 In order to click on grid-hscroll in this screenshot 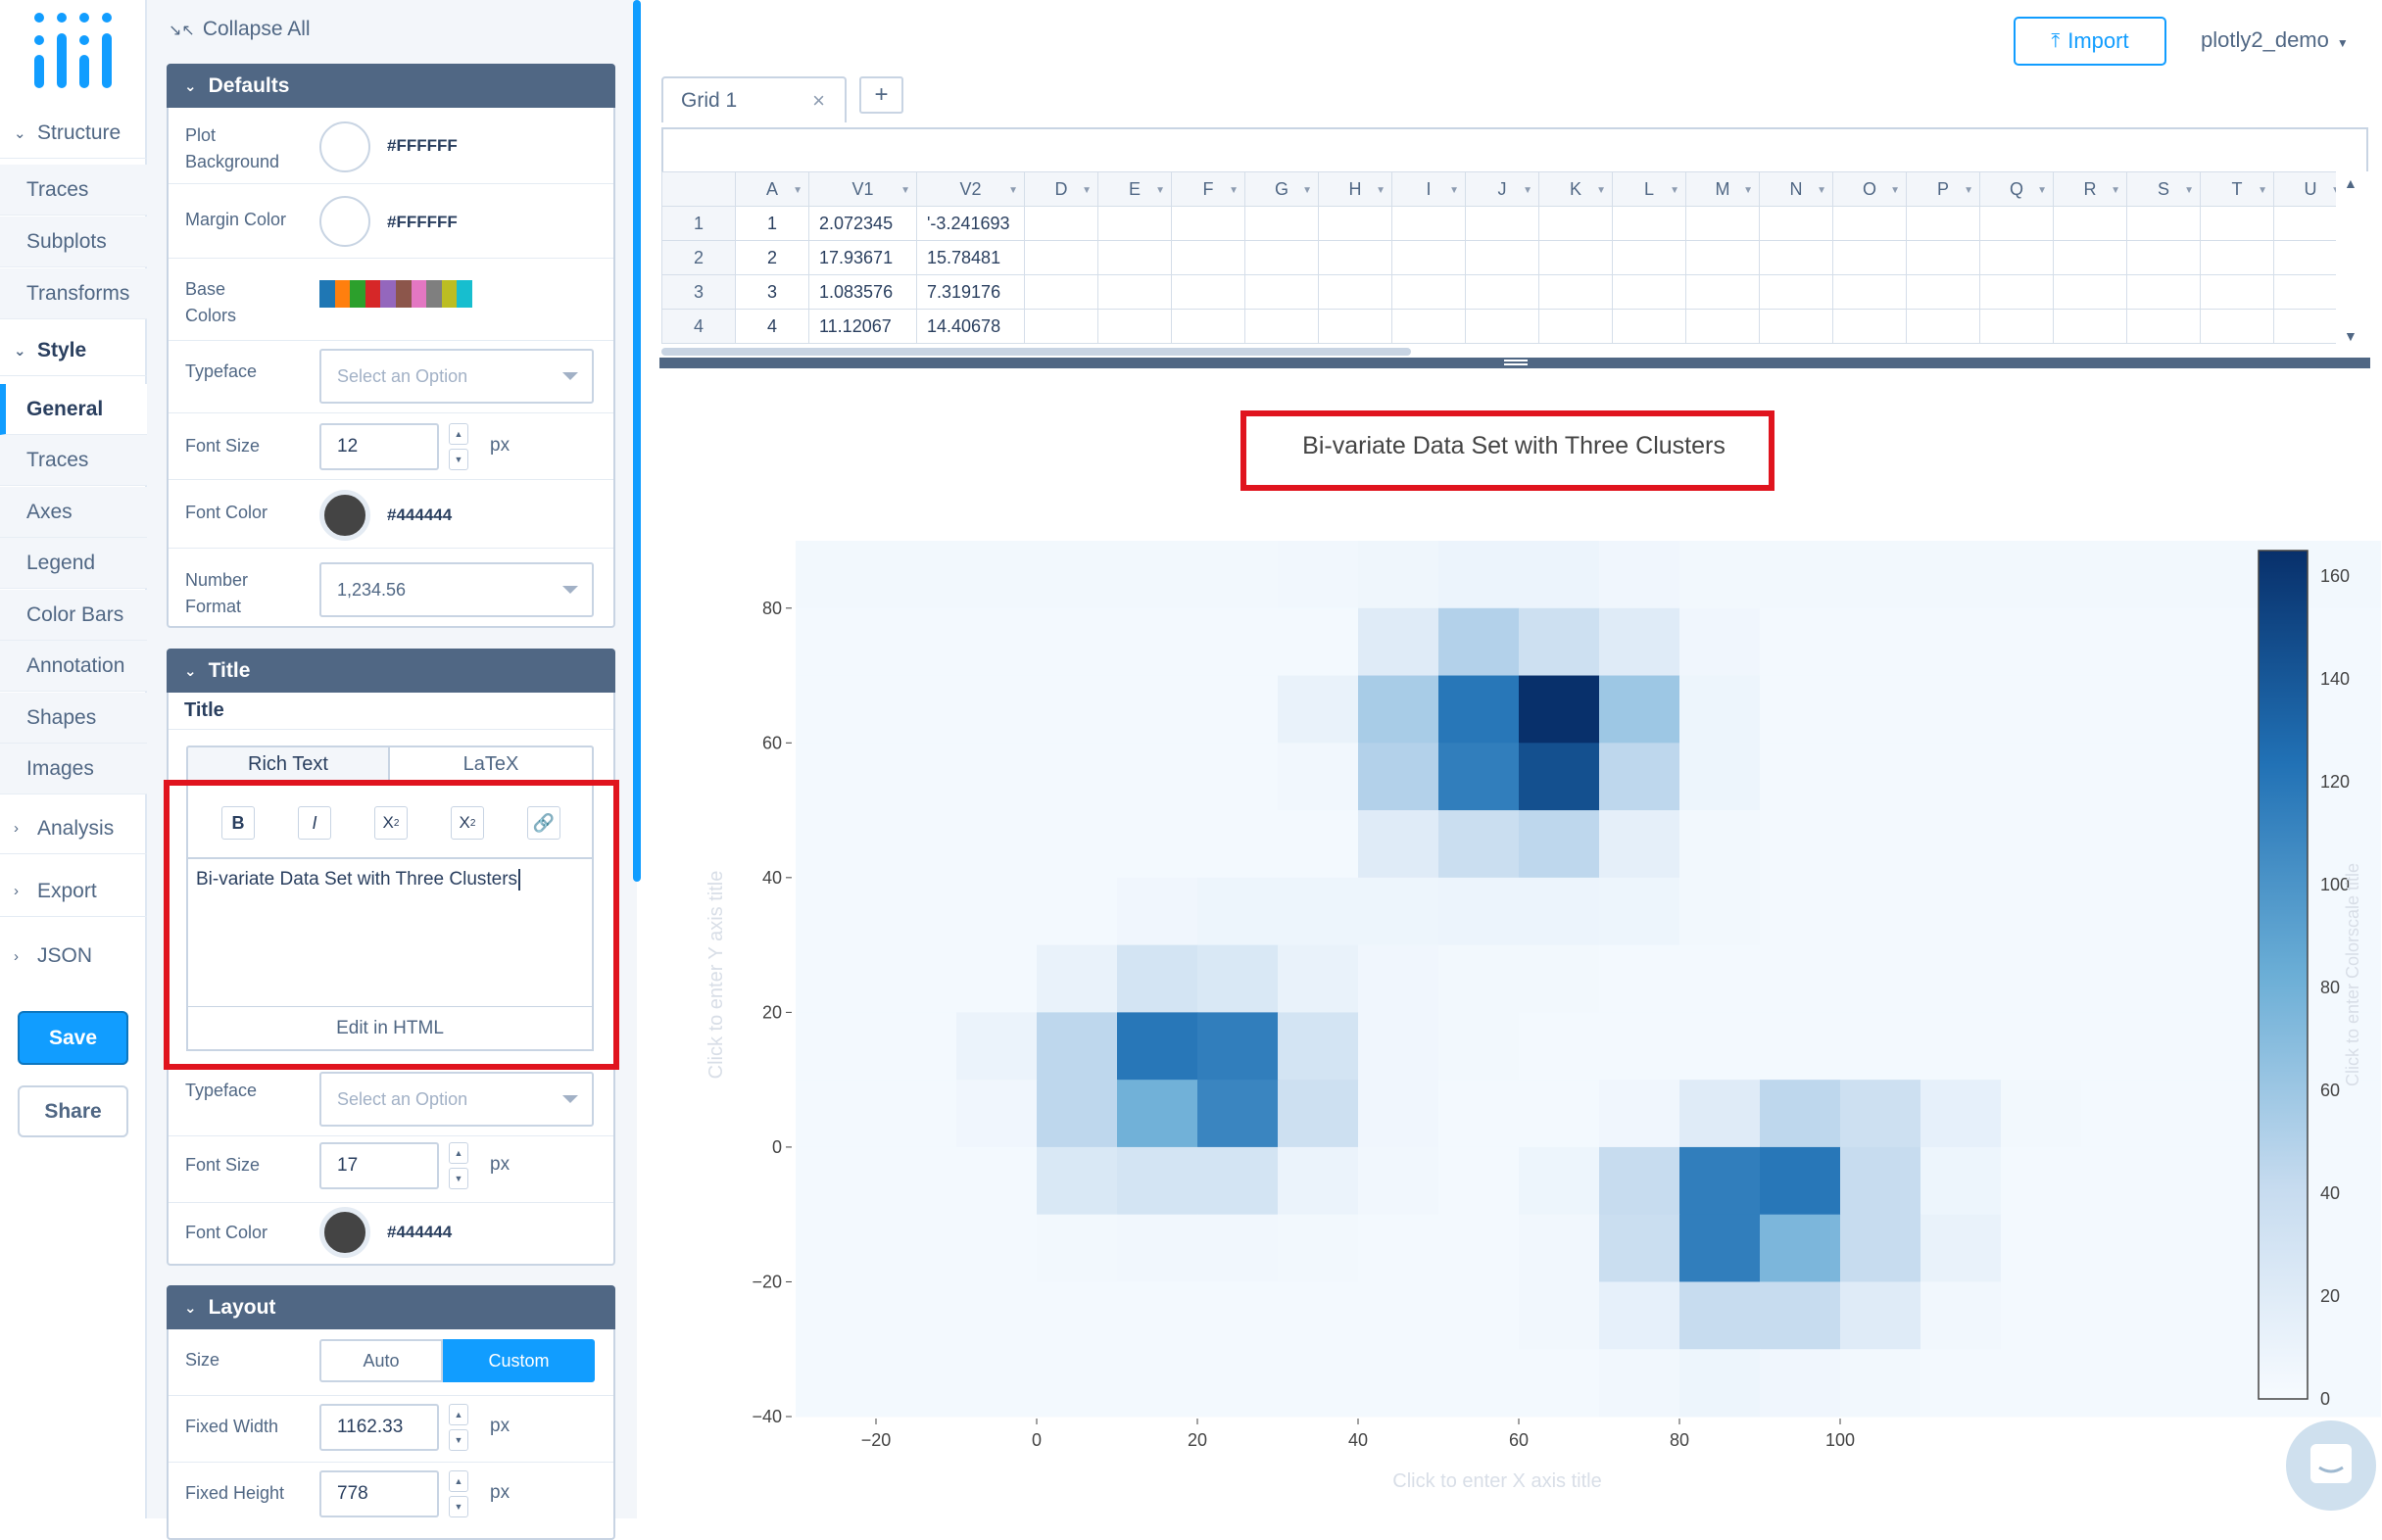, I will do `click(1036, 352)`.